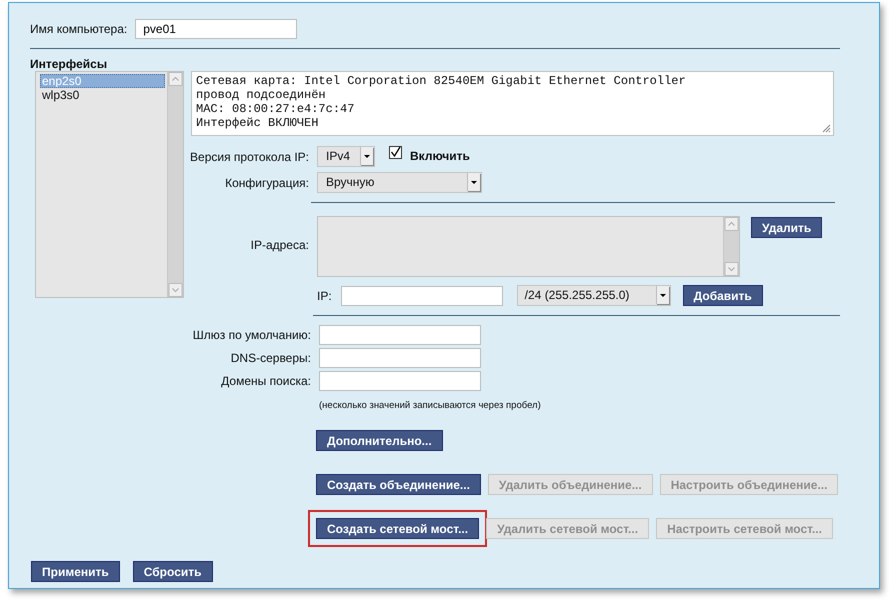 This screenshot has width=889, height=603. What do you see at coordinates (786, 227) in the screenshot?
I see `delete-button: Удалить` at bounding box center [786, 227].